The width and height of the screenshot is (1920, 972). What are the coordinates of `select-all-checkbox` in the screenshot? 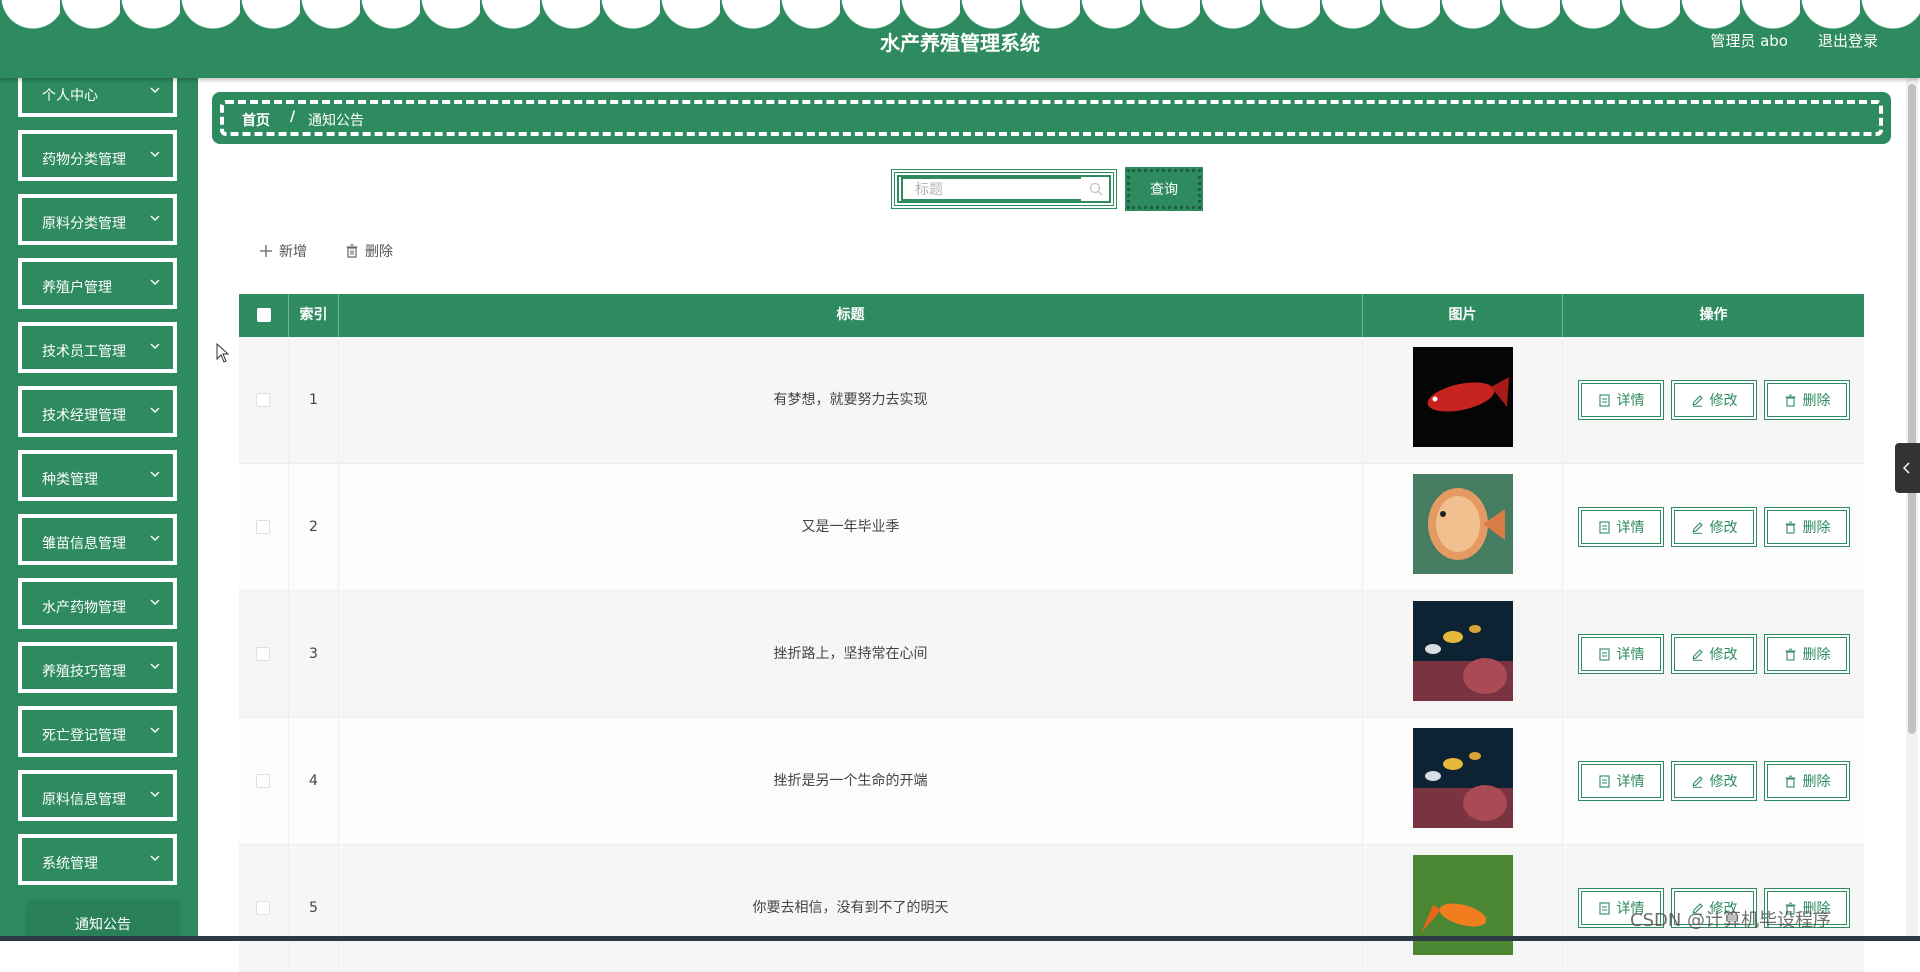 It's located at (264, 315).